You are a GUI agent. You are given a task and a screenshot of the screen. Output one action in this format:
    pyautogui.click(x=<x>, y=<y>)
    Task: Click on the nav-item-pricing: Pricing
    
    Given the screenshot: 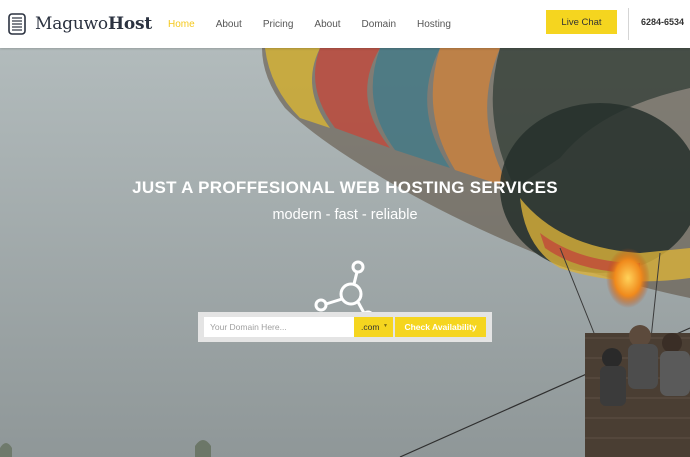 What is the action you would take?
    pyautogui.click(x=278, y=24)
    